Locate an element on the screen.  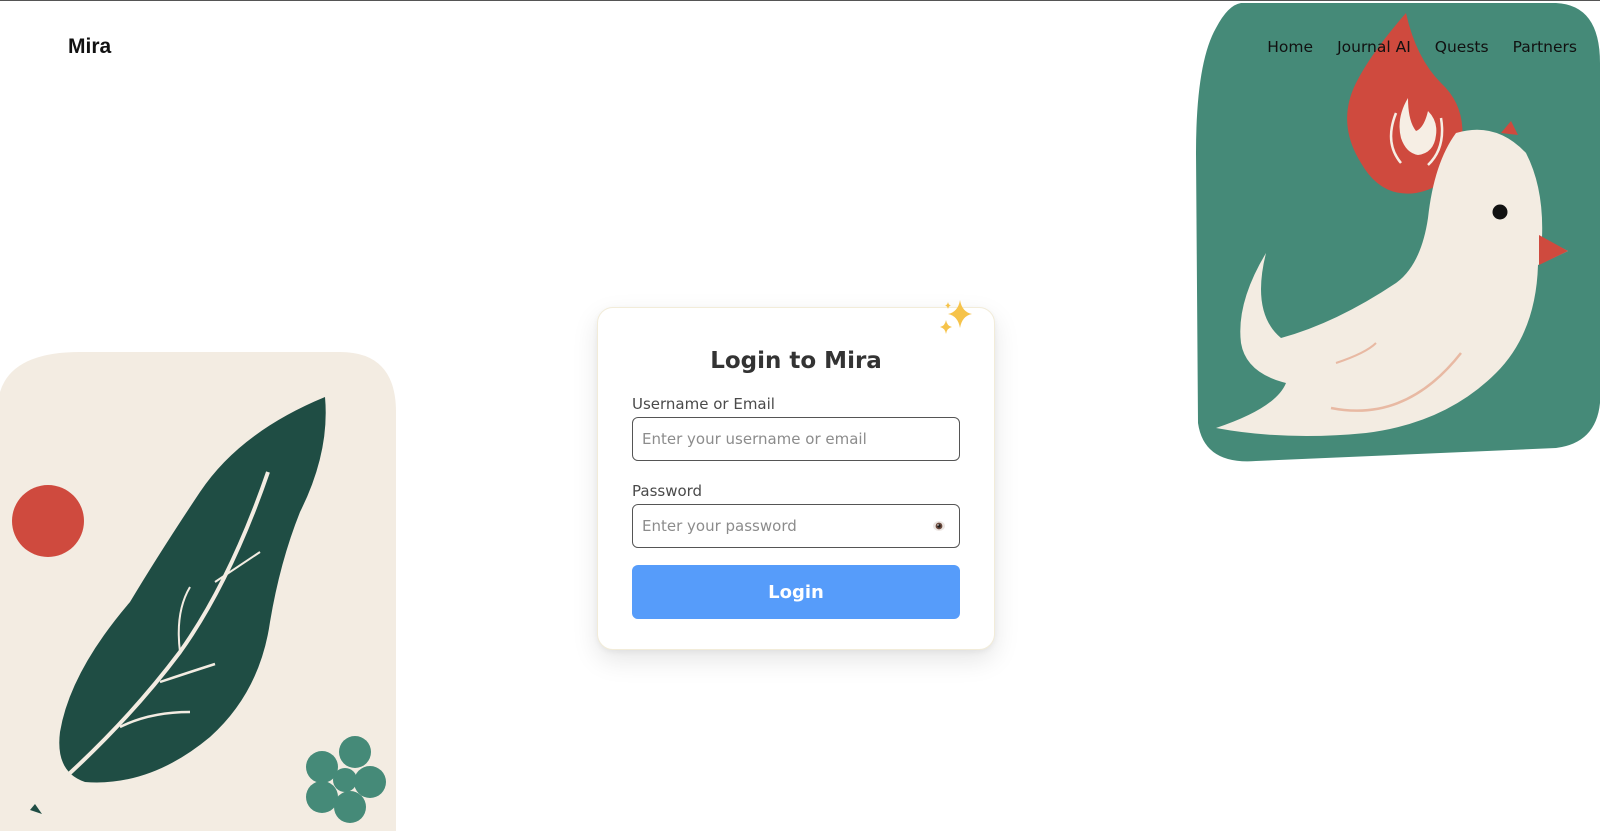
password-field-wrap is located at coordinates (796, 526).